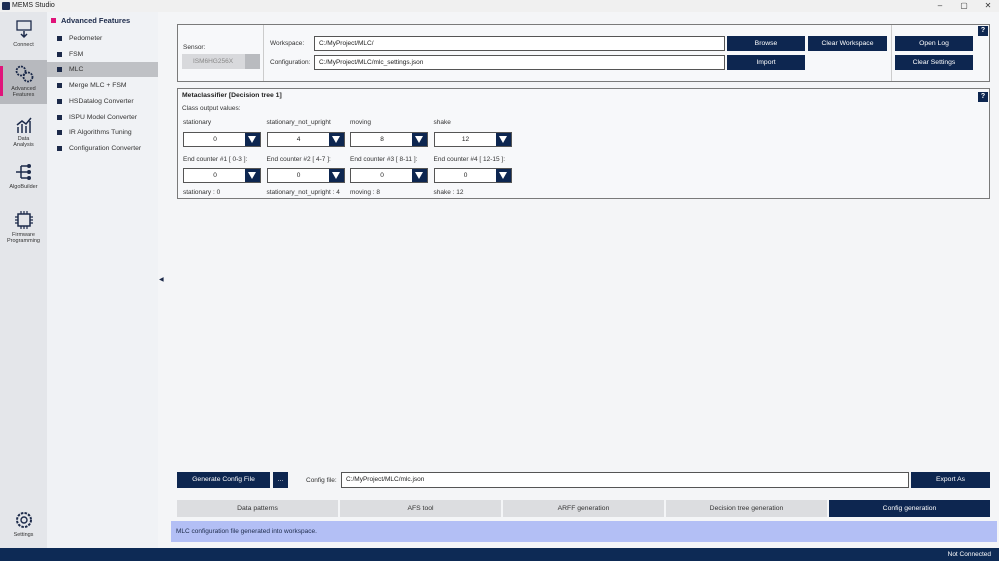  What do you see at coordinates (305, 139) in the screenshot?
I see `class-value-select: 4` at bounding box center [305, 139].